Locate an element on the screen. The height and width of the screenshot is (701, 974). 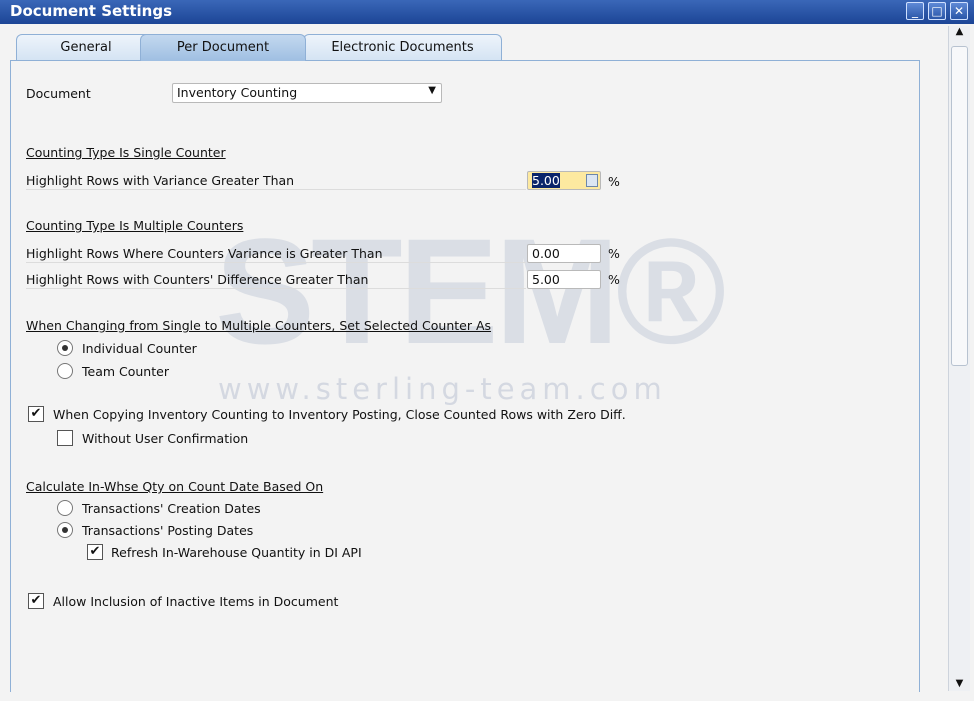
team-counter-radio is located at coordinates (65, 371).